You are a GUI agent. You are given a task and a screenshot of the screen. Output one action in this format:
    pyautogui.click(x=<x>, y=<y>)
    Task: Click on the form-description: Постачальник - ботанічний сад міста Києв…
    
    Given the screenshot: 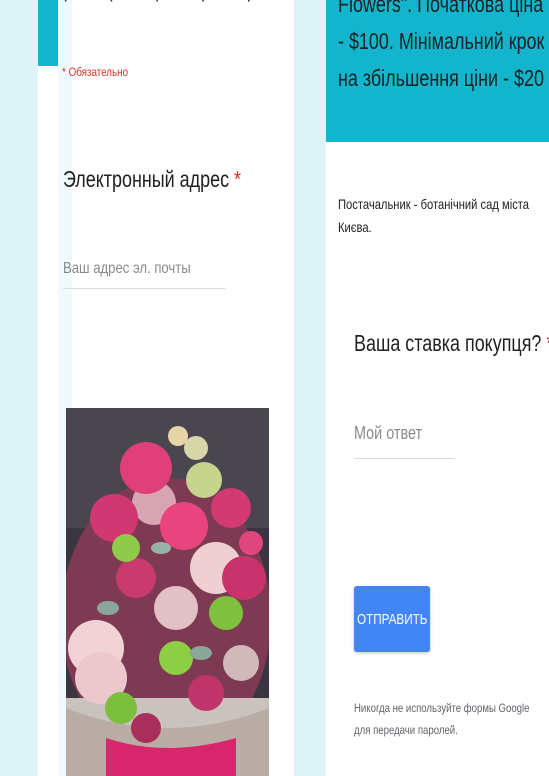 What is the action you would take?
    pyautogui.click(x=434, y=215)
    